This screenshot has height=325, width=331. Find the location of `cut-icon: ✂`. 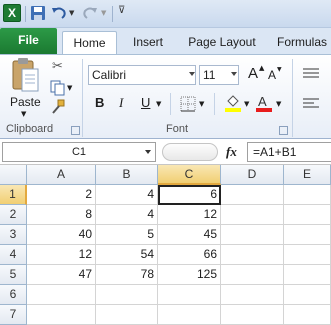

cut-icon: ✂ is located at coordinates (57, 66).